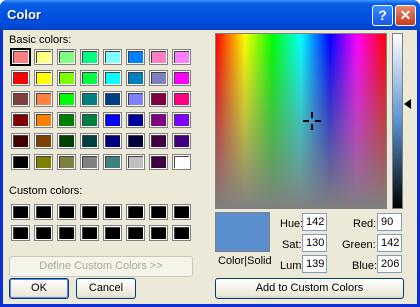 The height and width of the screenshot is (307, 420). Describe the element at coordinates (314, 264) in the screenshot. I see `lum-field: 139` at that location.